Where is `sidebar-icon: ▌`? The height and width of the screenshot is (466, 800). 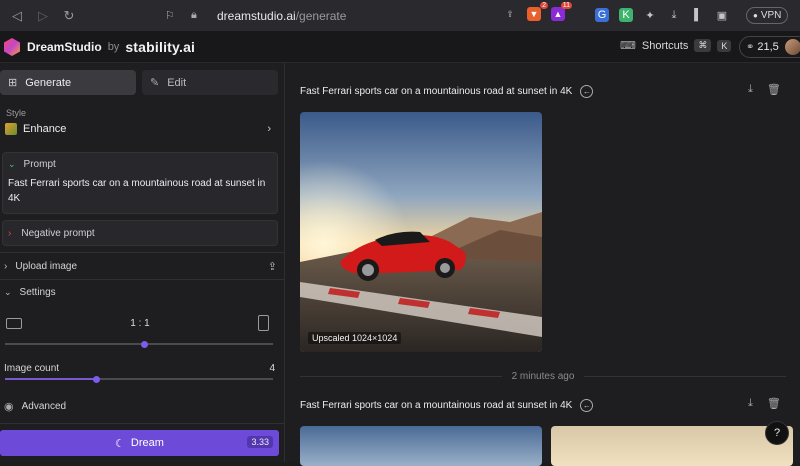
sidebar-icon: ▌ is located at coordinates (698, 15).